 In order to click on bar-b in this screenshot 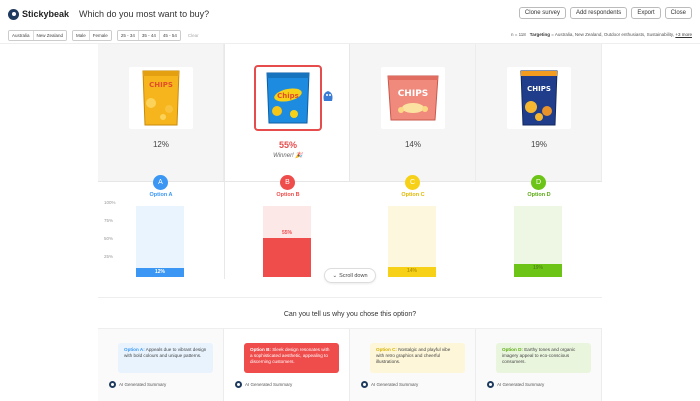, I will do `click(287, 257)`.